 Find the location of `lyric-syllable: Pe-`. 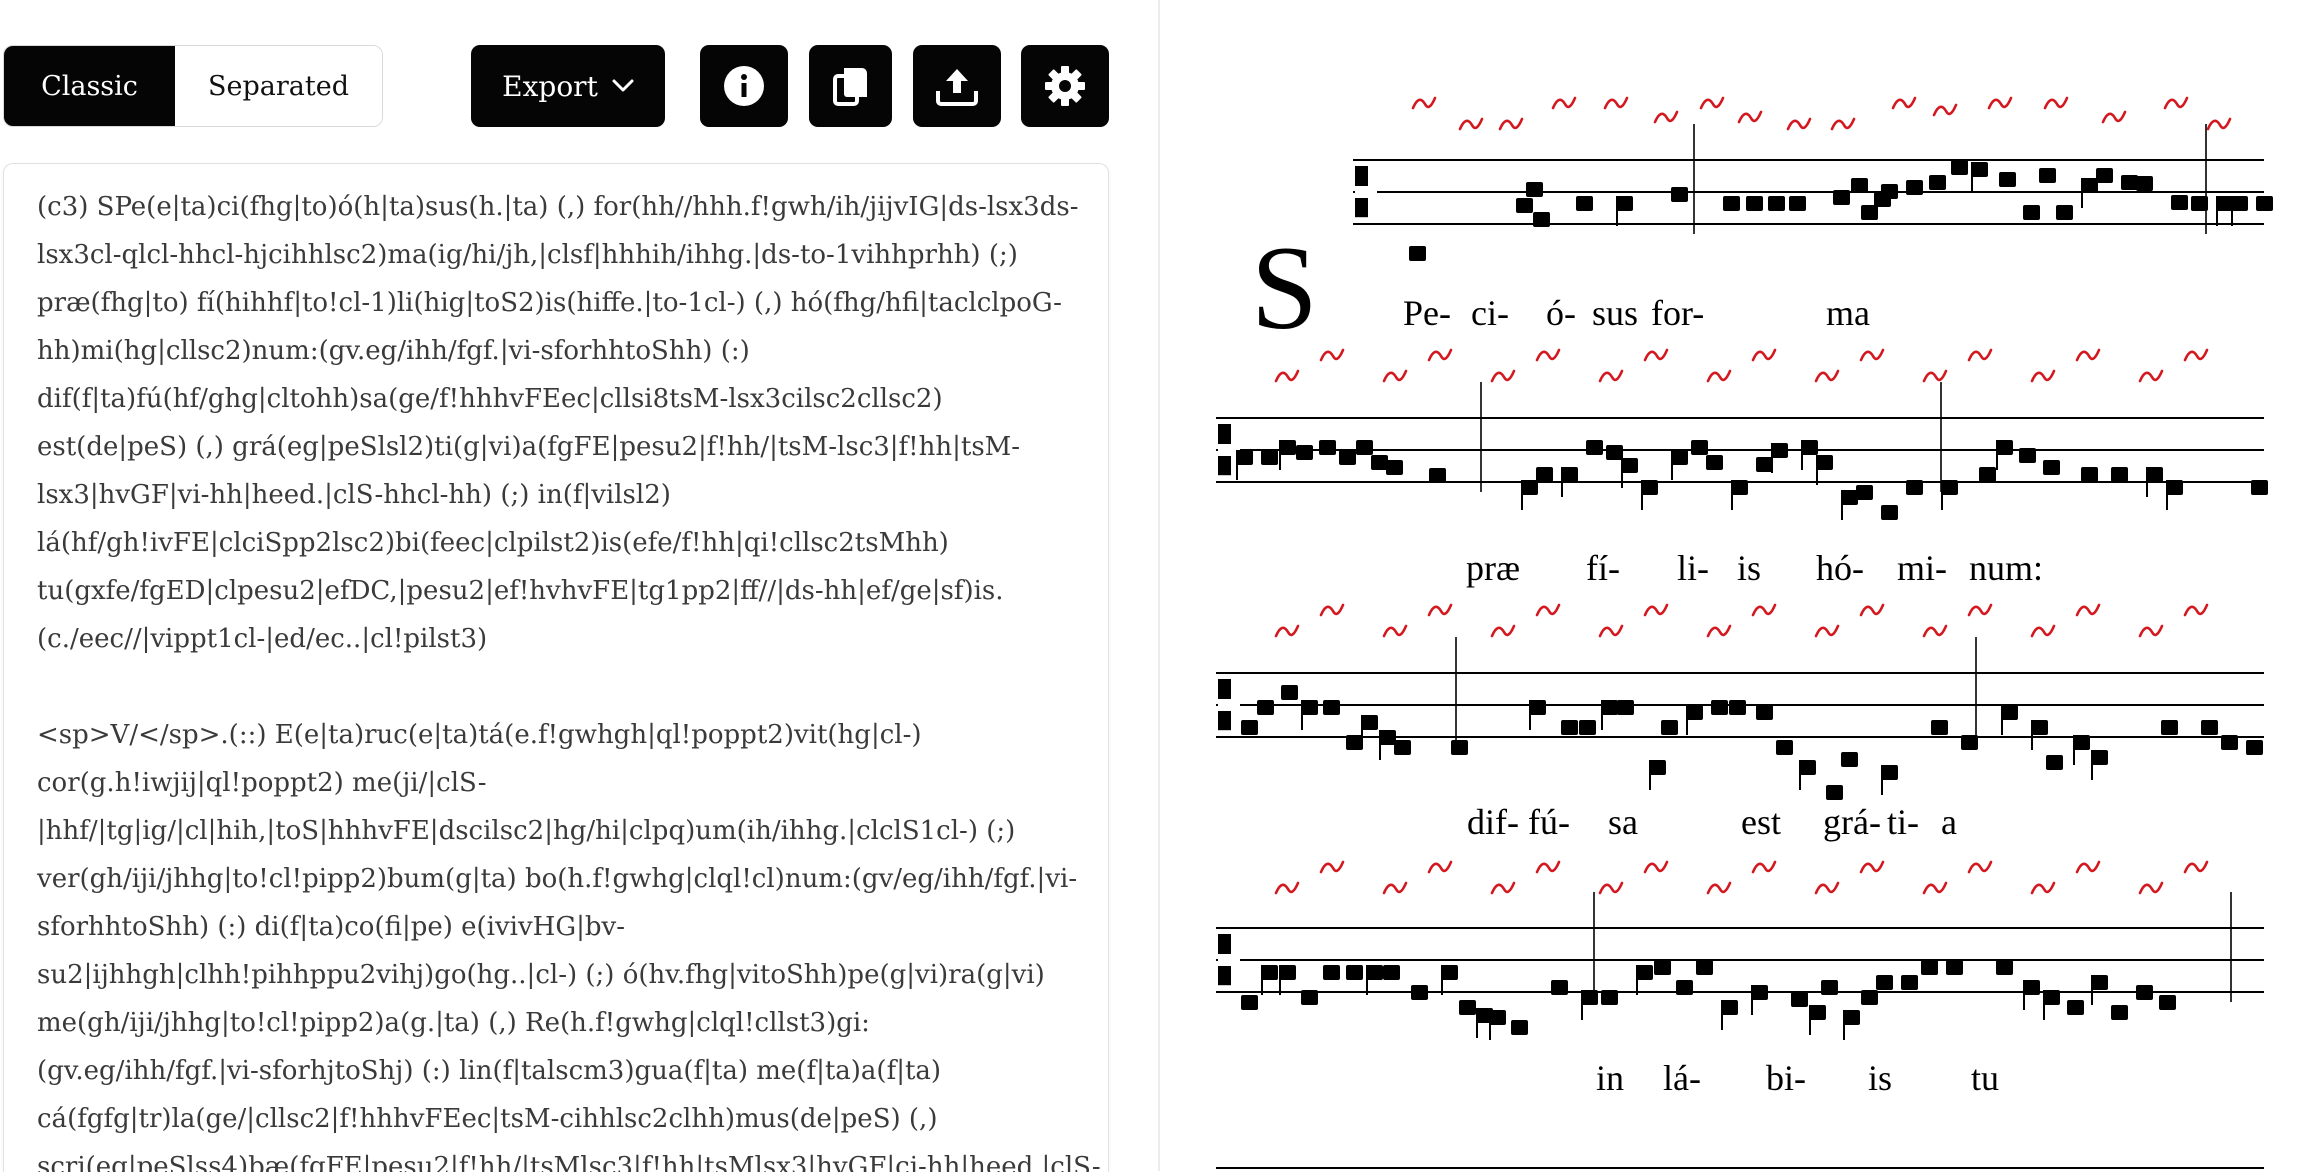

lyric-syllable: Pe- is located at coordinates (1427, 313).